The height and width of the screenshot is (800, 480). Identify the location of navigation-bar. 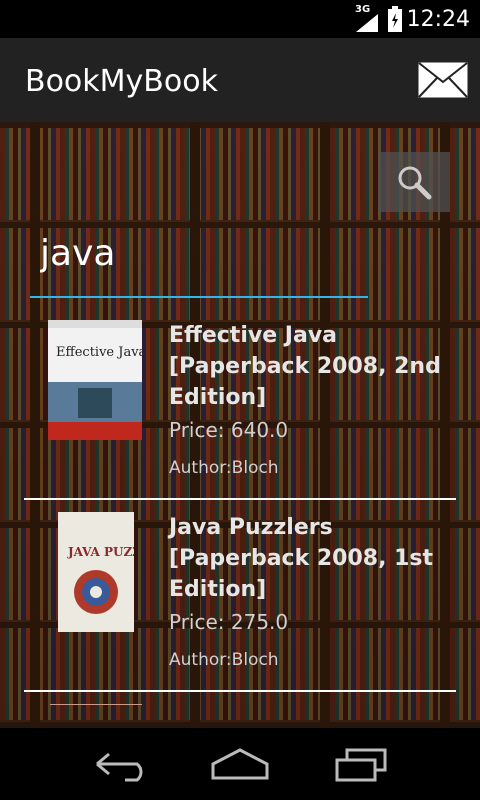
(240, 764).